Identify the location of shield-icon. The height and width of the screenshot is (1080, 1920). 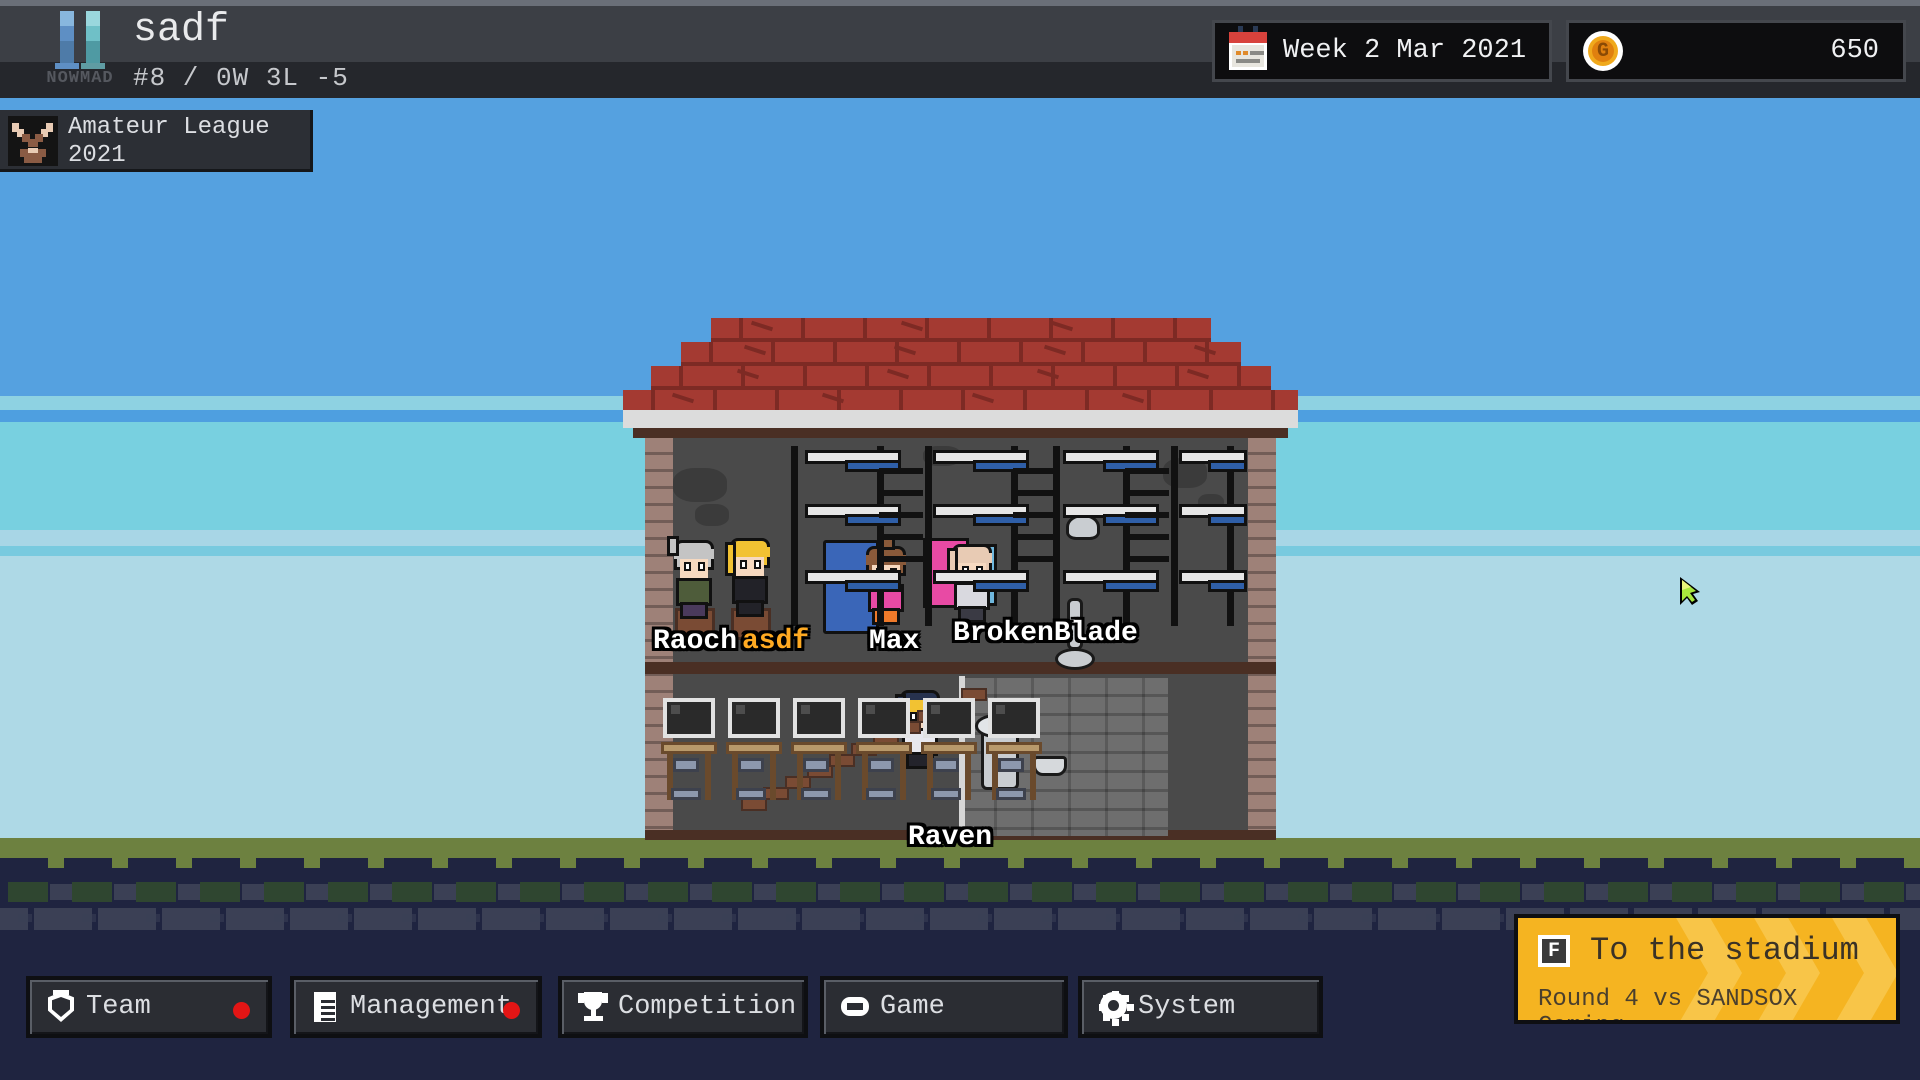
(61, 1007).